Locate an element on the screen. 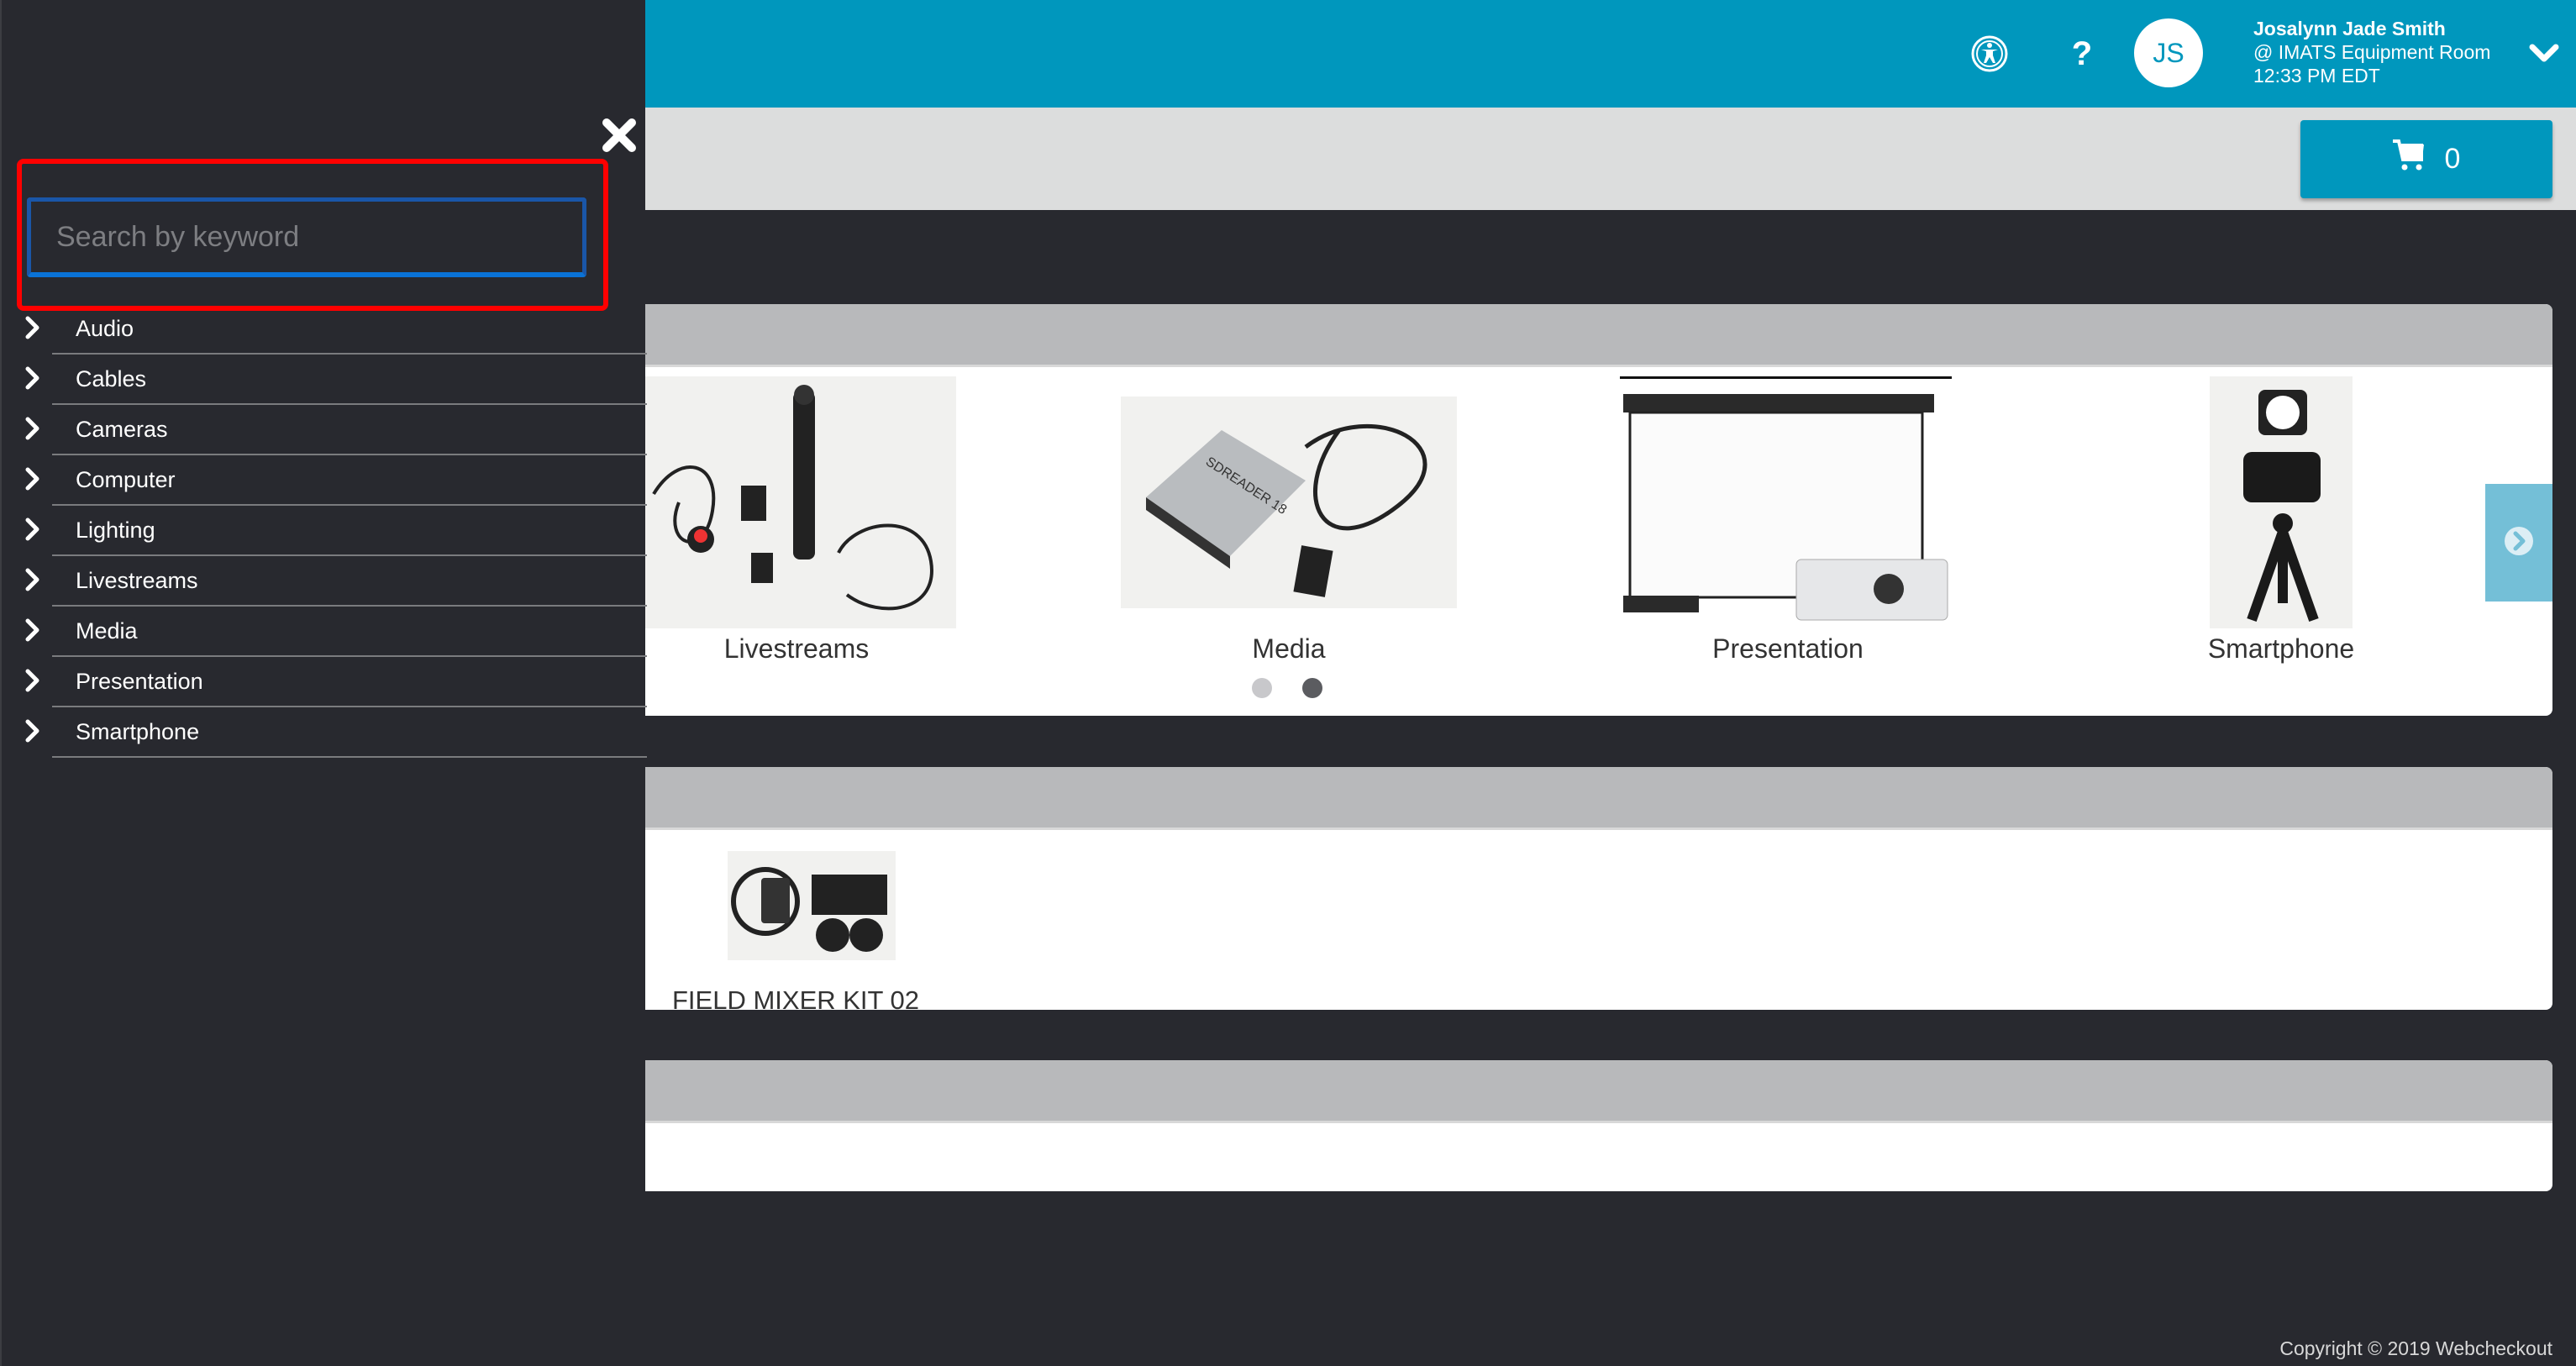 The image size is (2576, 1366). field-mixer-image is located at coordinates (812, 905).